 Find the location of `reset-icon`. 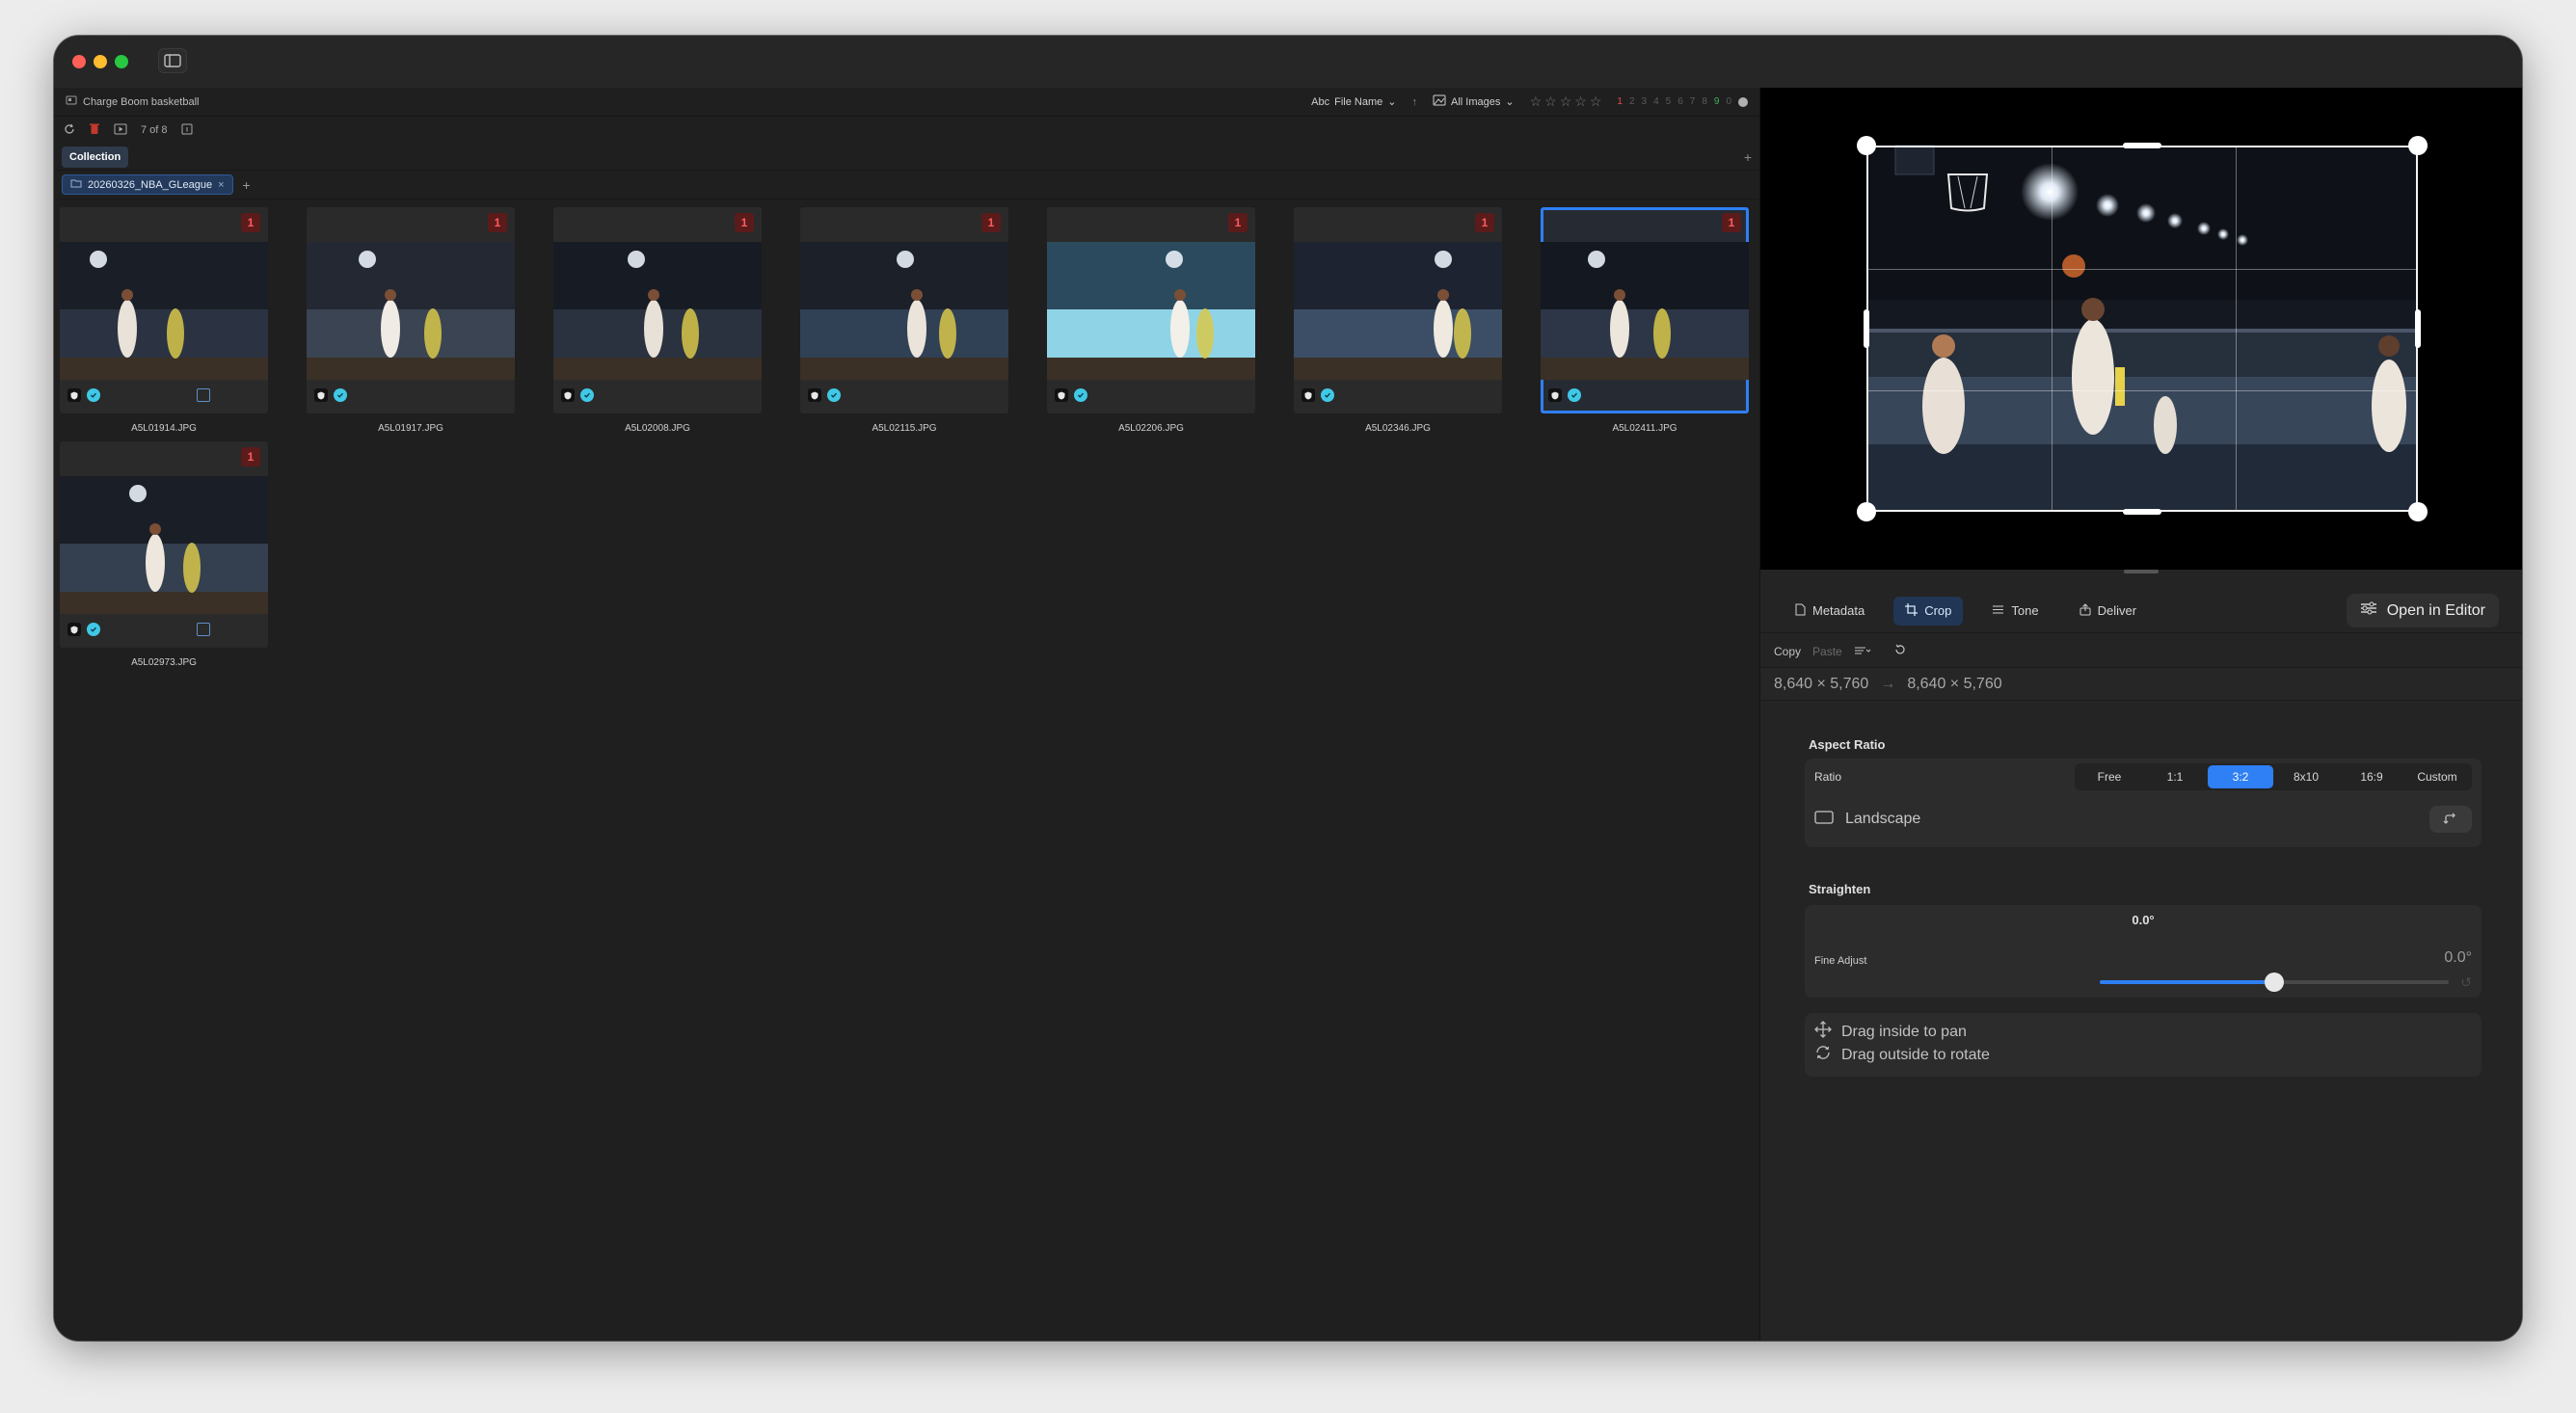

reset-icon is located at coordinates (1900, 651).